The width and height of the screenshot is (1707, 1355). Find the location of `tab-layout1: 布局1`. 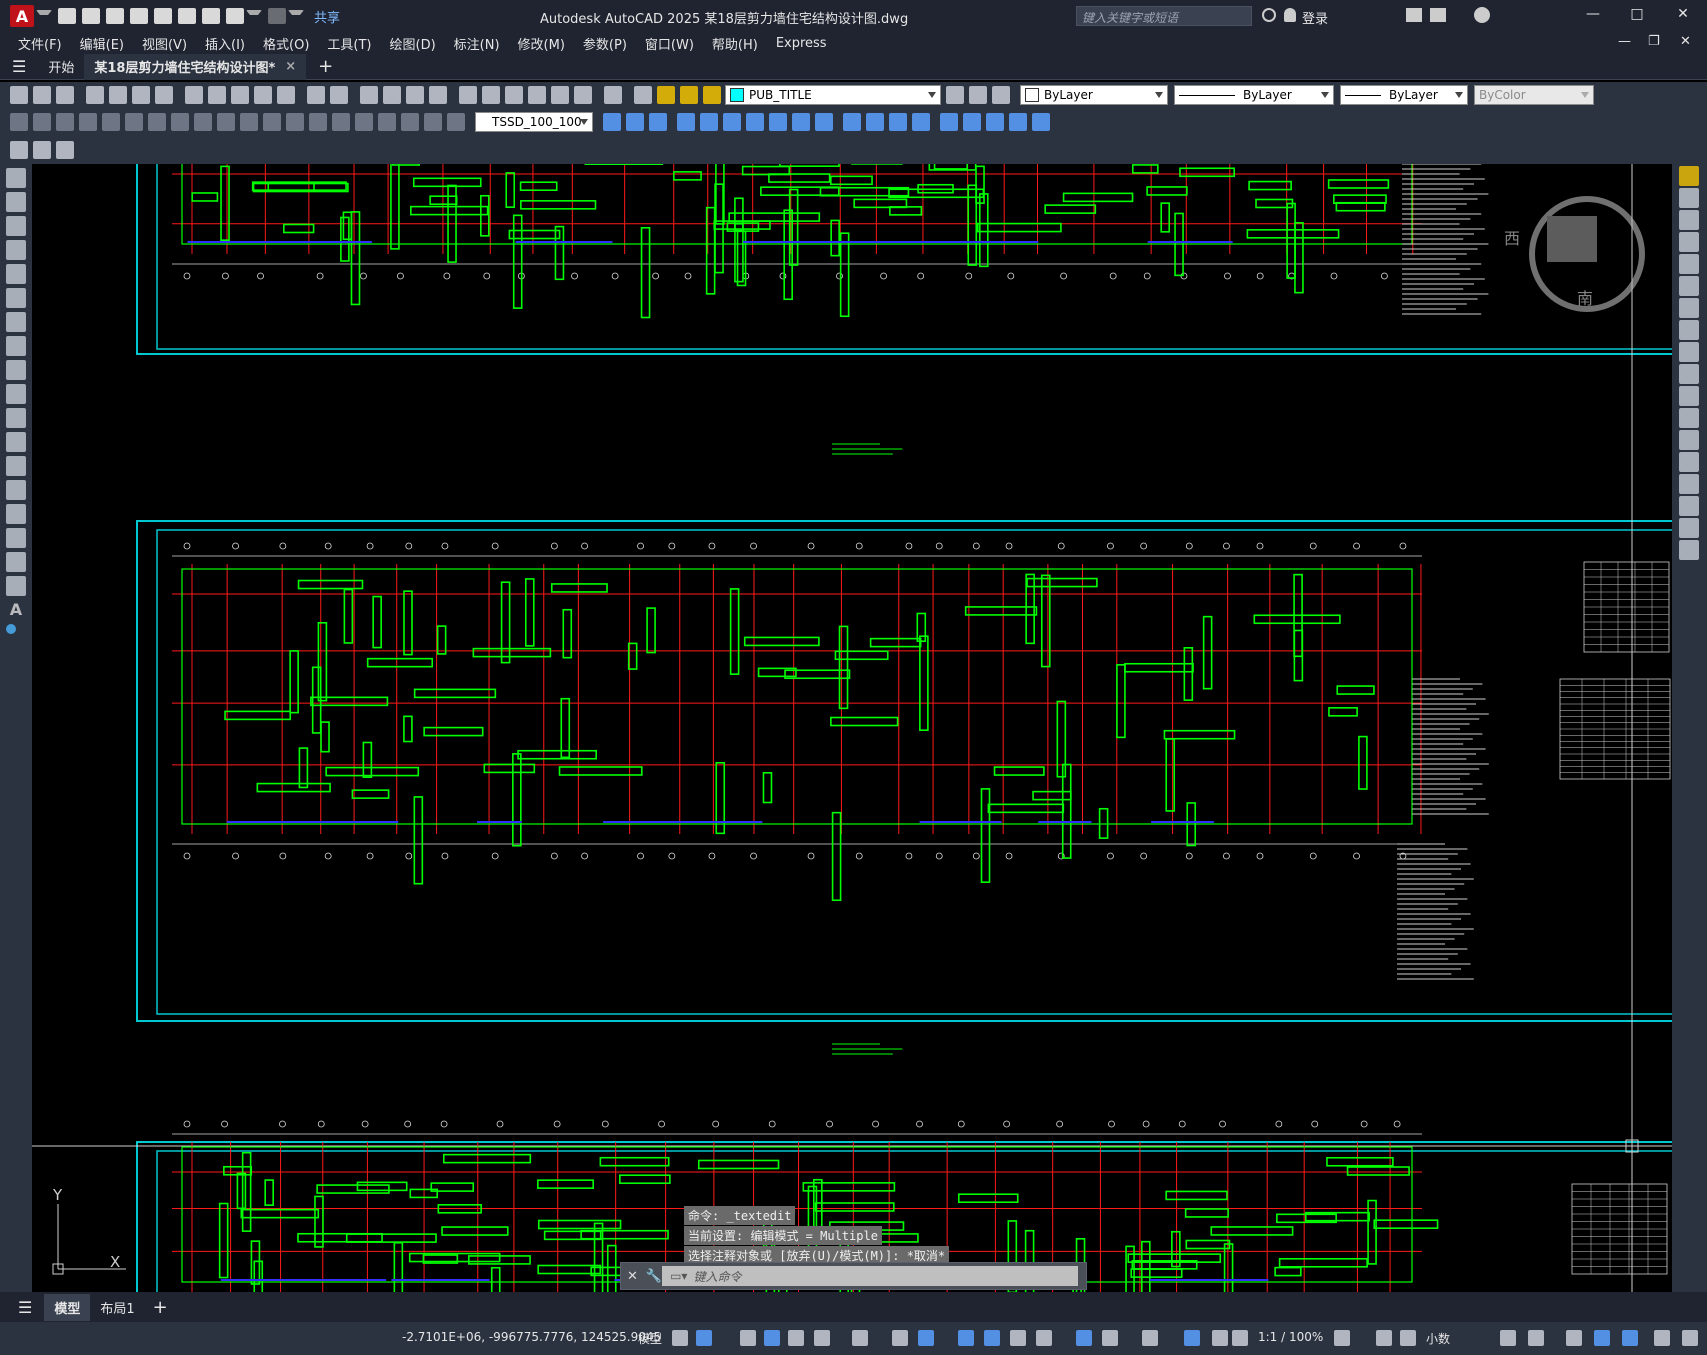

tab-layout1: 布局1 is located at coordinates (117, 1307).